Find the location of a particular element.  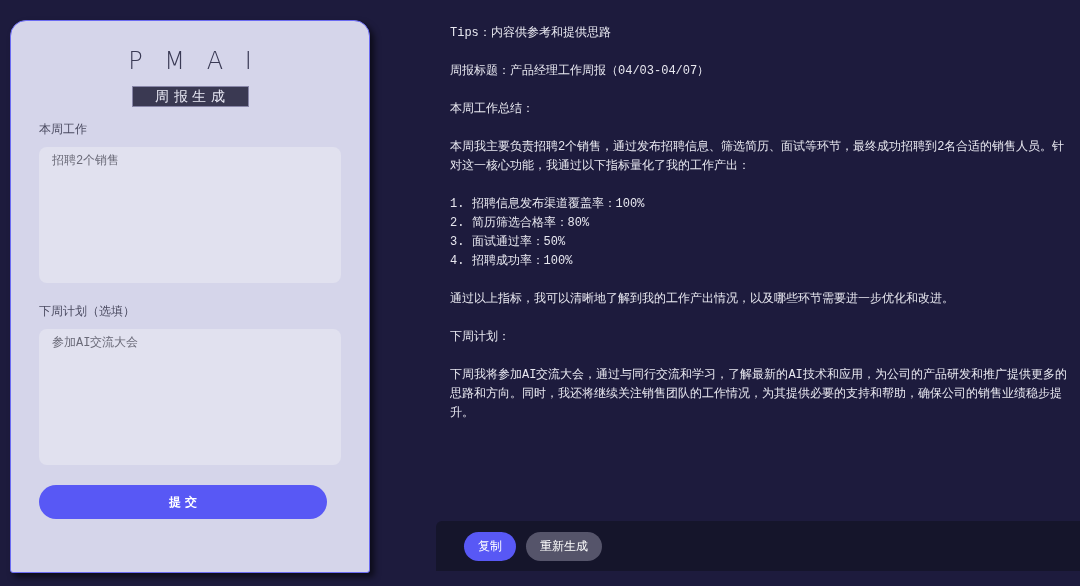

output-paragraph: 周报标题：产品经理工作周报（04/03-04/07） is located at coordinates (580, 71).